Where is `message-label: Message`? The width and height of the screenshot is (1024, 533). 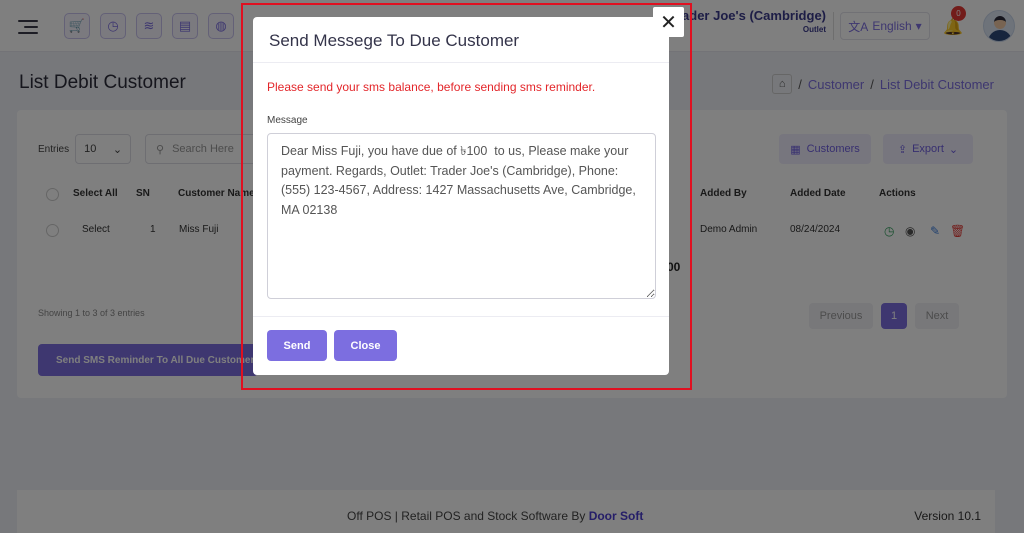
message-label: Message is located at coordinates (287, 120).